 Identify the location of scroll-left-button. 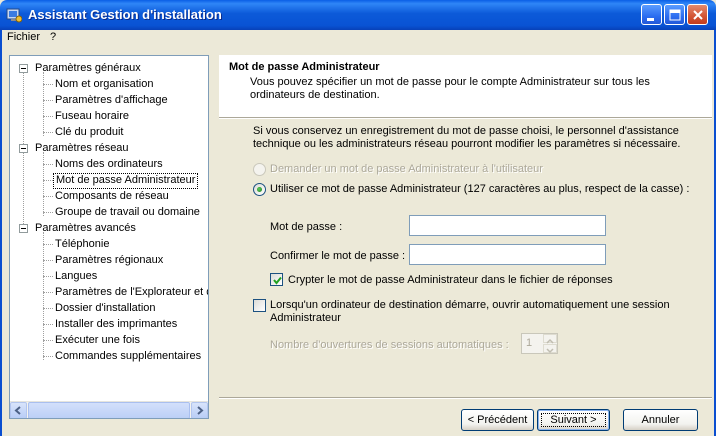
(18, 410).